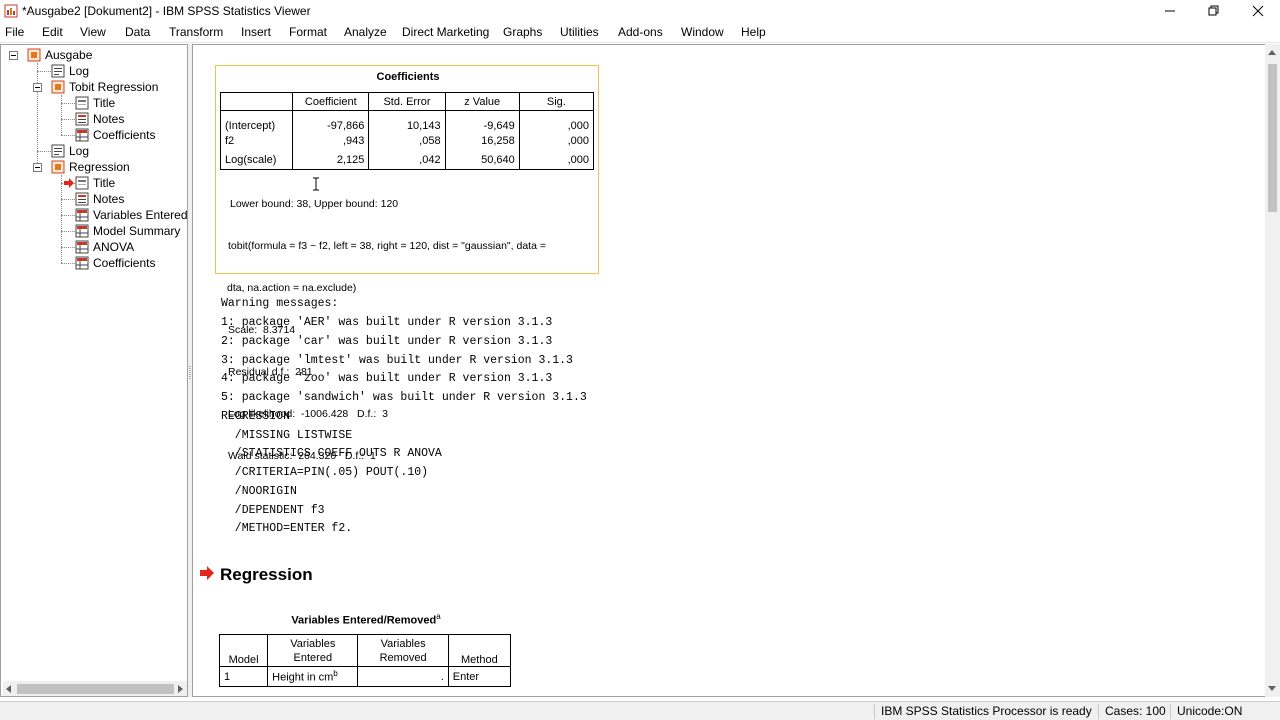 The height and width of the screenshot is (720, 1280). I want to click on menu-help: Help, so click(753, 32).